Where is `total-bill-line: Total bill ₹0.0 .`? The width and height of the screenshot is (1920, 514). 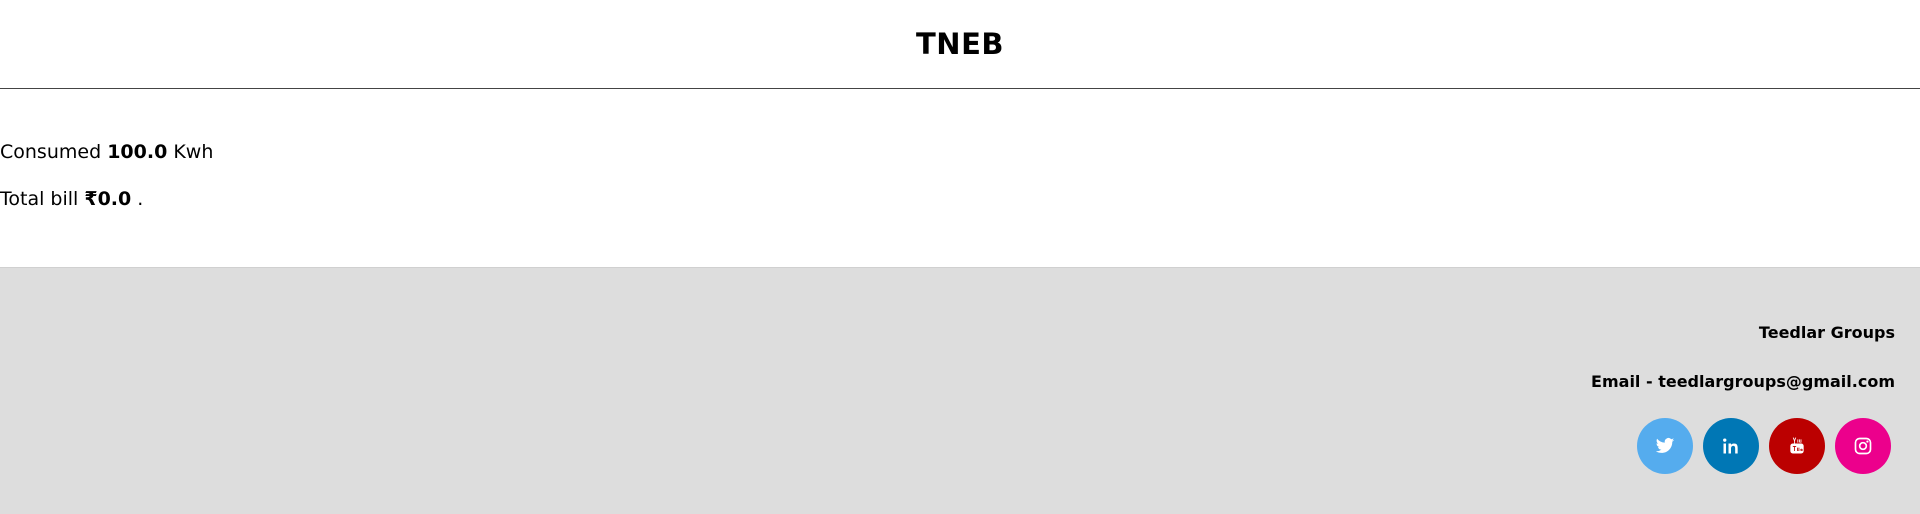
total-bill-line: Total bill ₹0.0 . is located at coordinates (960, 199).